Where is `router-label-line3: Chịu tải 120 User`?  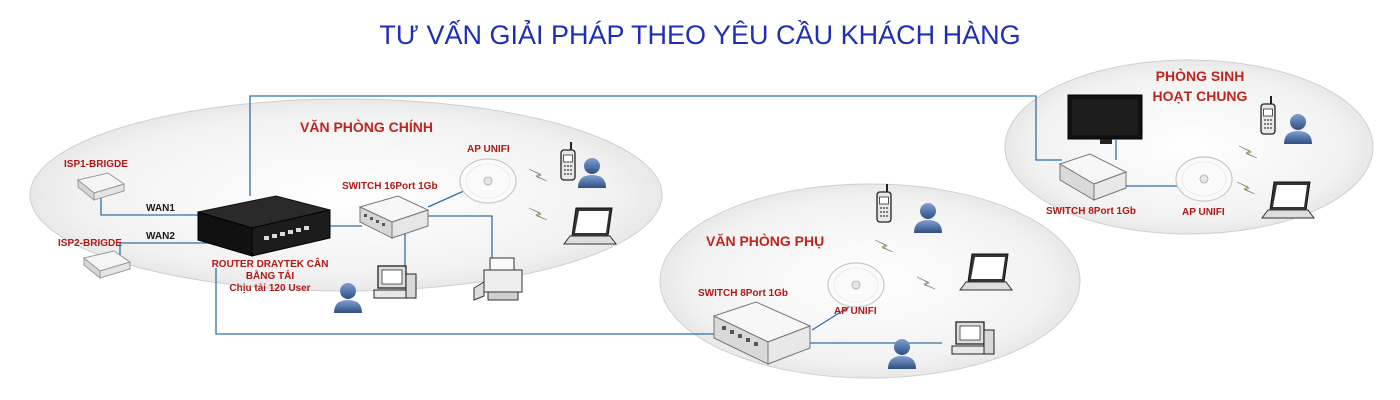
router-label-line3: Chịu tải 120 User is located at coordinates (270, 288).